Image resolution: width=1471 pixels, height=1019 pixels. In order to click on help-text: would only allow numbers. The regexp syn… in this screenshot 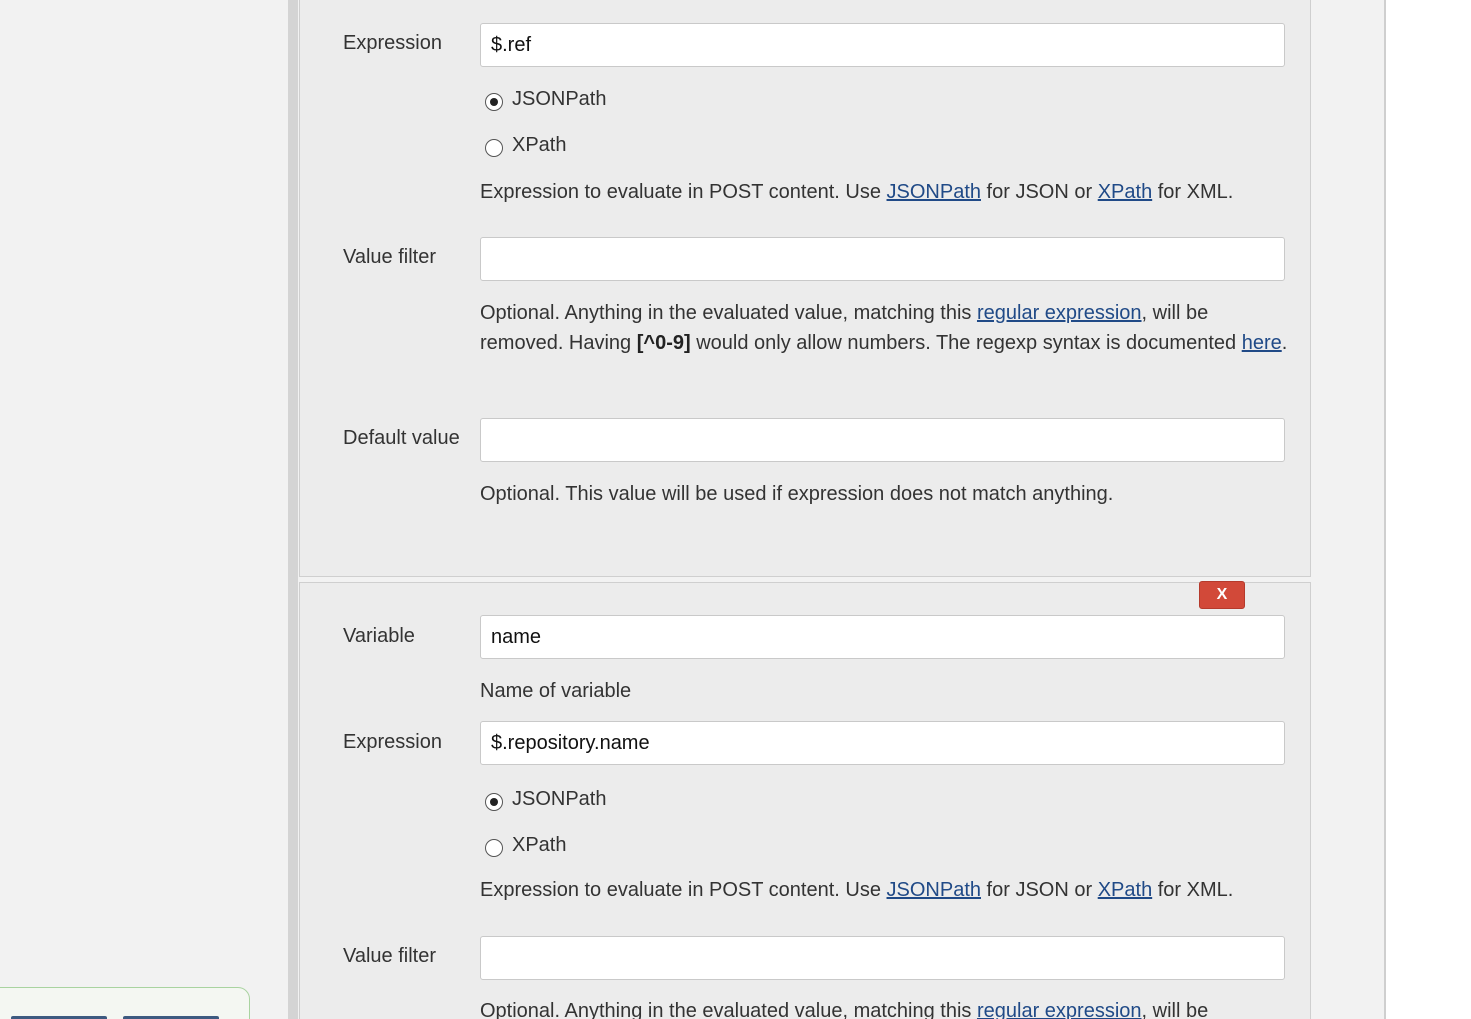, I will do `click(966, 342)`.